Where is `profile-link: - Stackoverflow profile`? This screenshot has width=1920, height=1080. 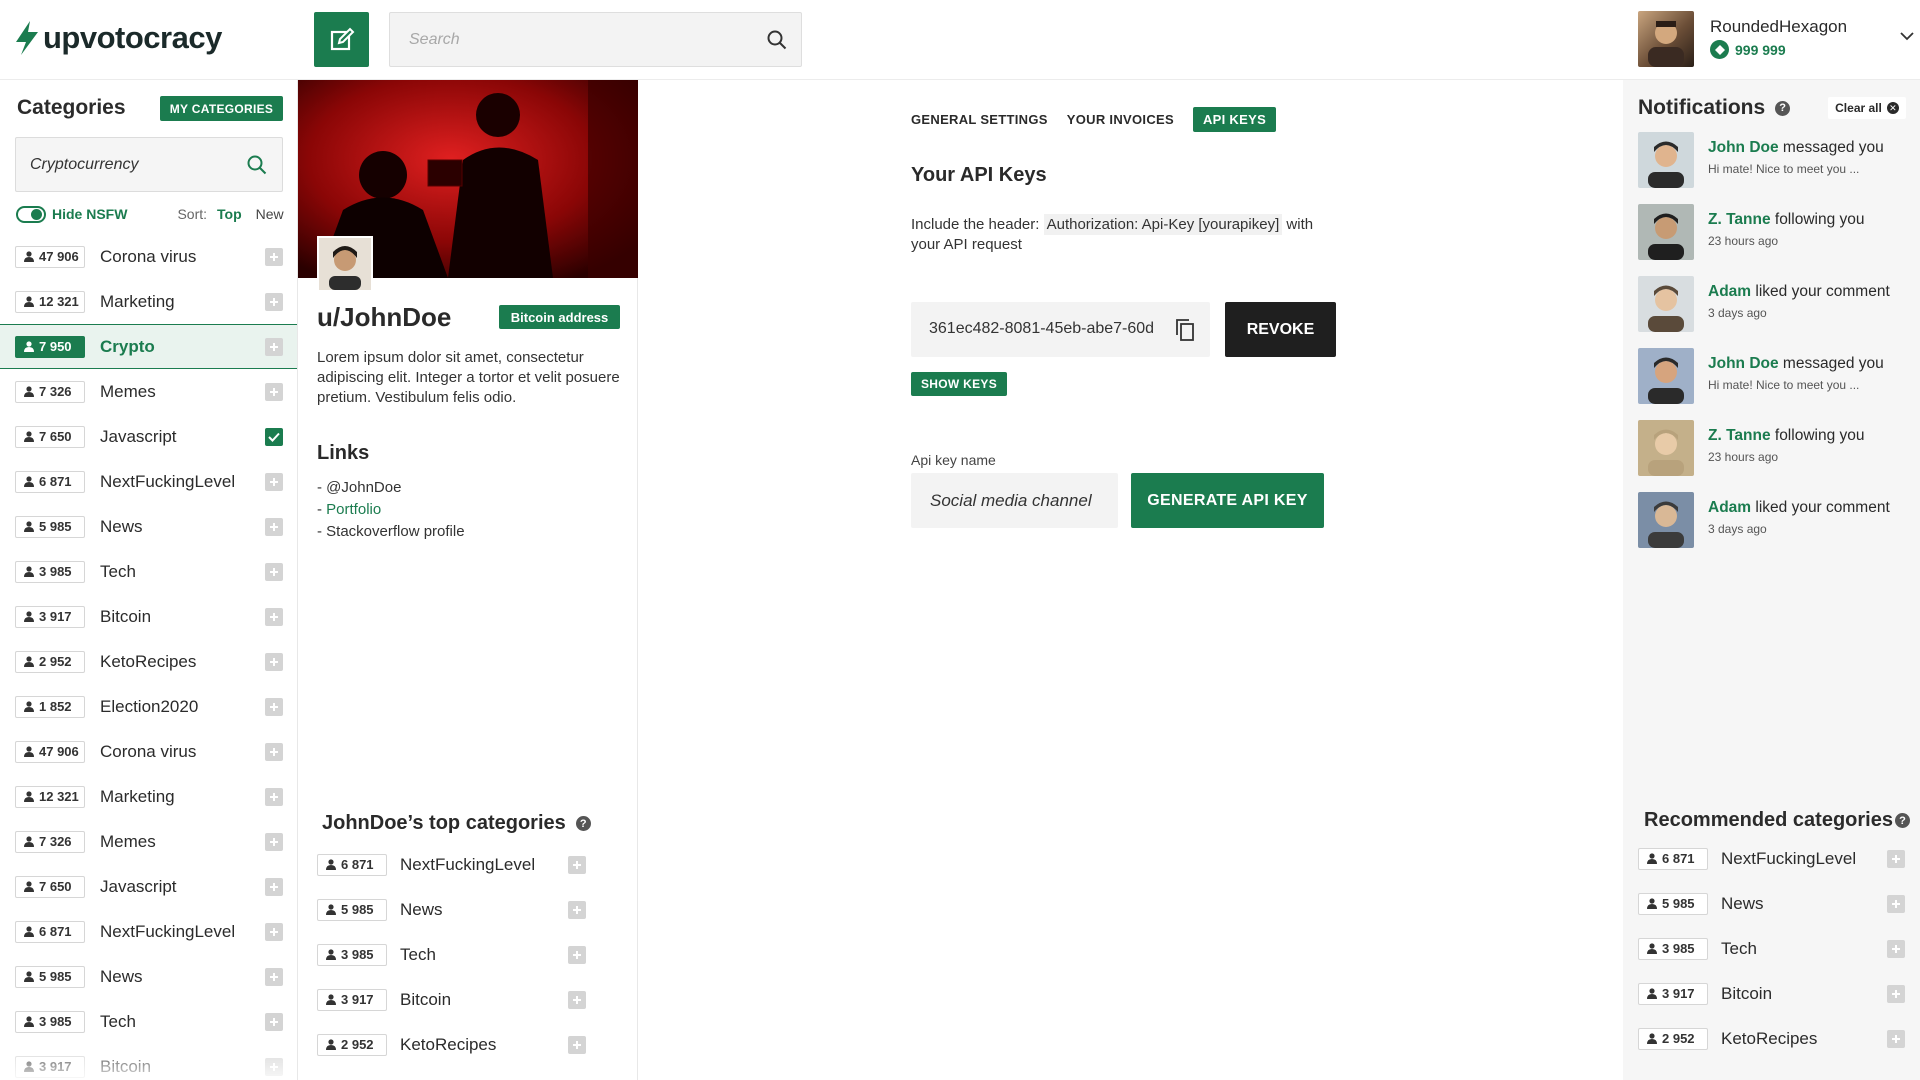 profile-link: - Stackoverflow profile is located at coordinates (391, 532).